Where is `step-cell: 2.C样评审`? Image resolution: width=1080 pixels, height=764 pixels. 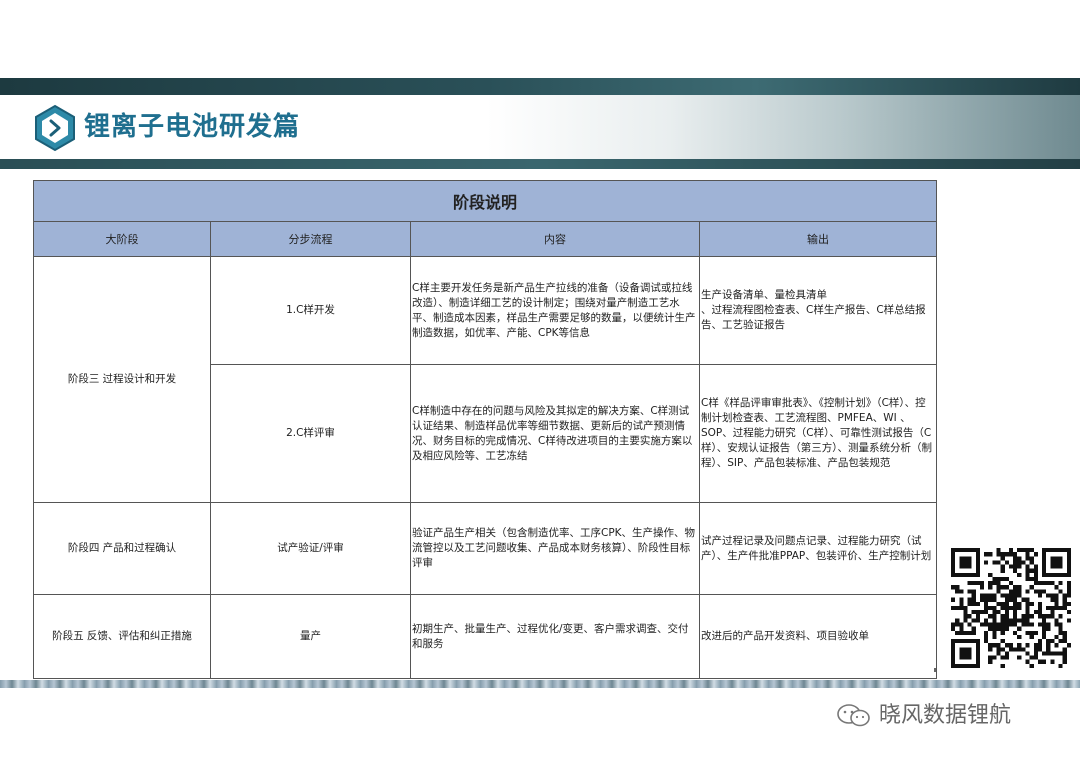 step-cell: 2.C样评审 is located at coordinates (310, 433).